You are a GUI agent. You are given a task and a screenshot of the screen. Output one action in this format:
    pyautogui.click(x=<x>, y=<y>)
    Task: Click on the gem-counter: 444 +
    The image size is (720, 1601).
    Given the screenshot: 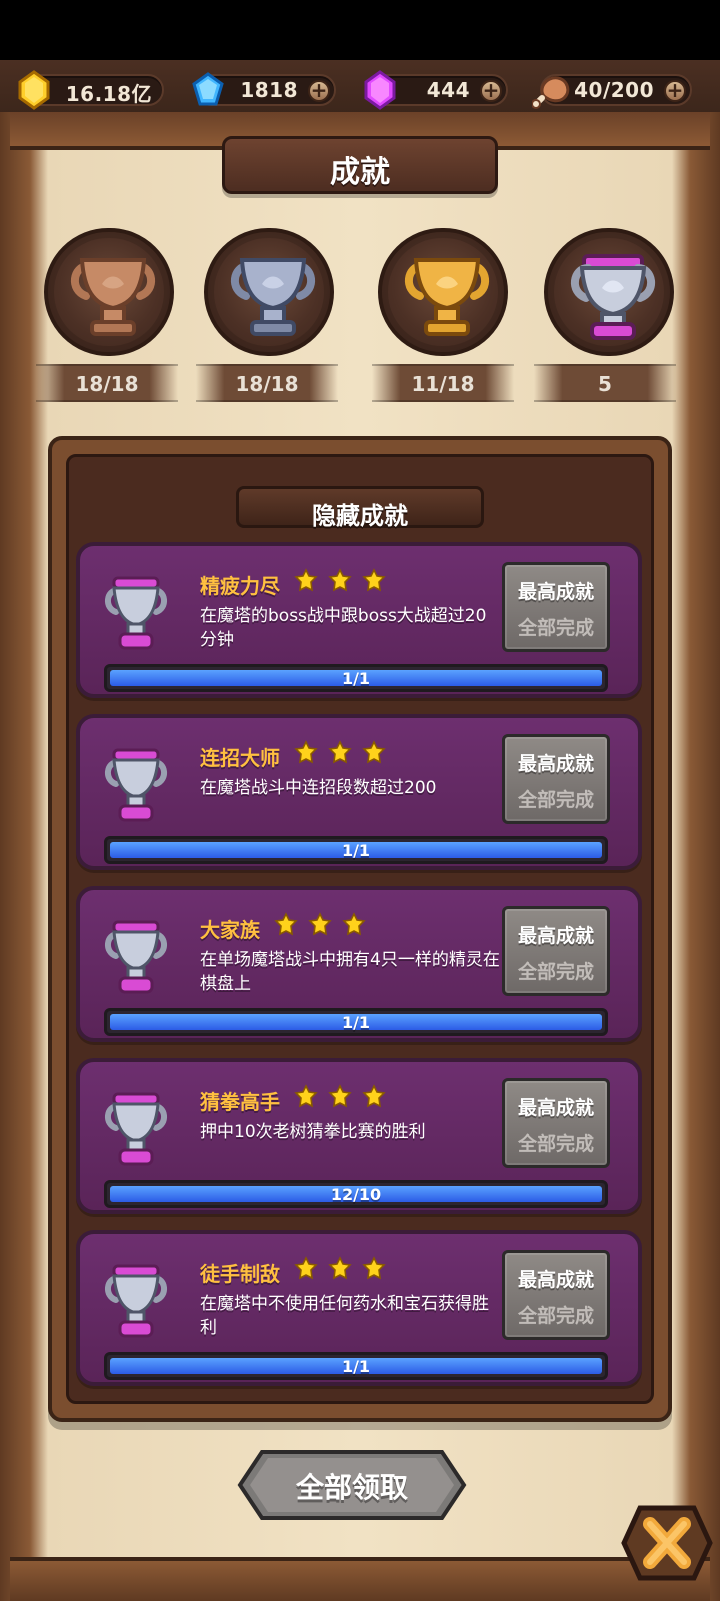 What is the action you would take?
    pyautogui.click(x=436, y=90)
    